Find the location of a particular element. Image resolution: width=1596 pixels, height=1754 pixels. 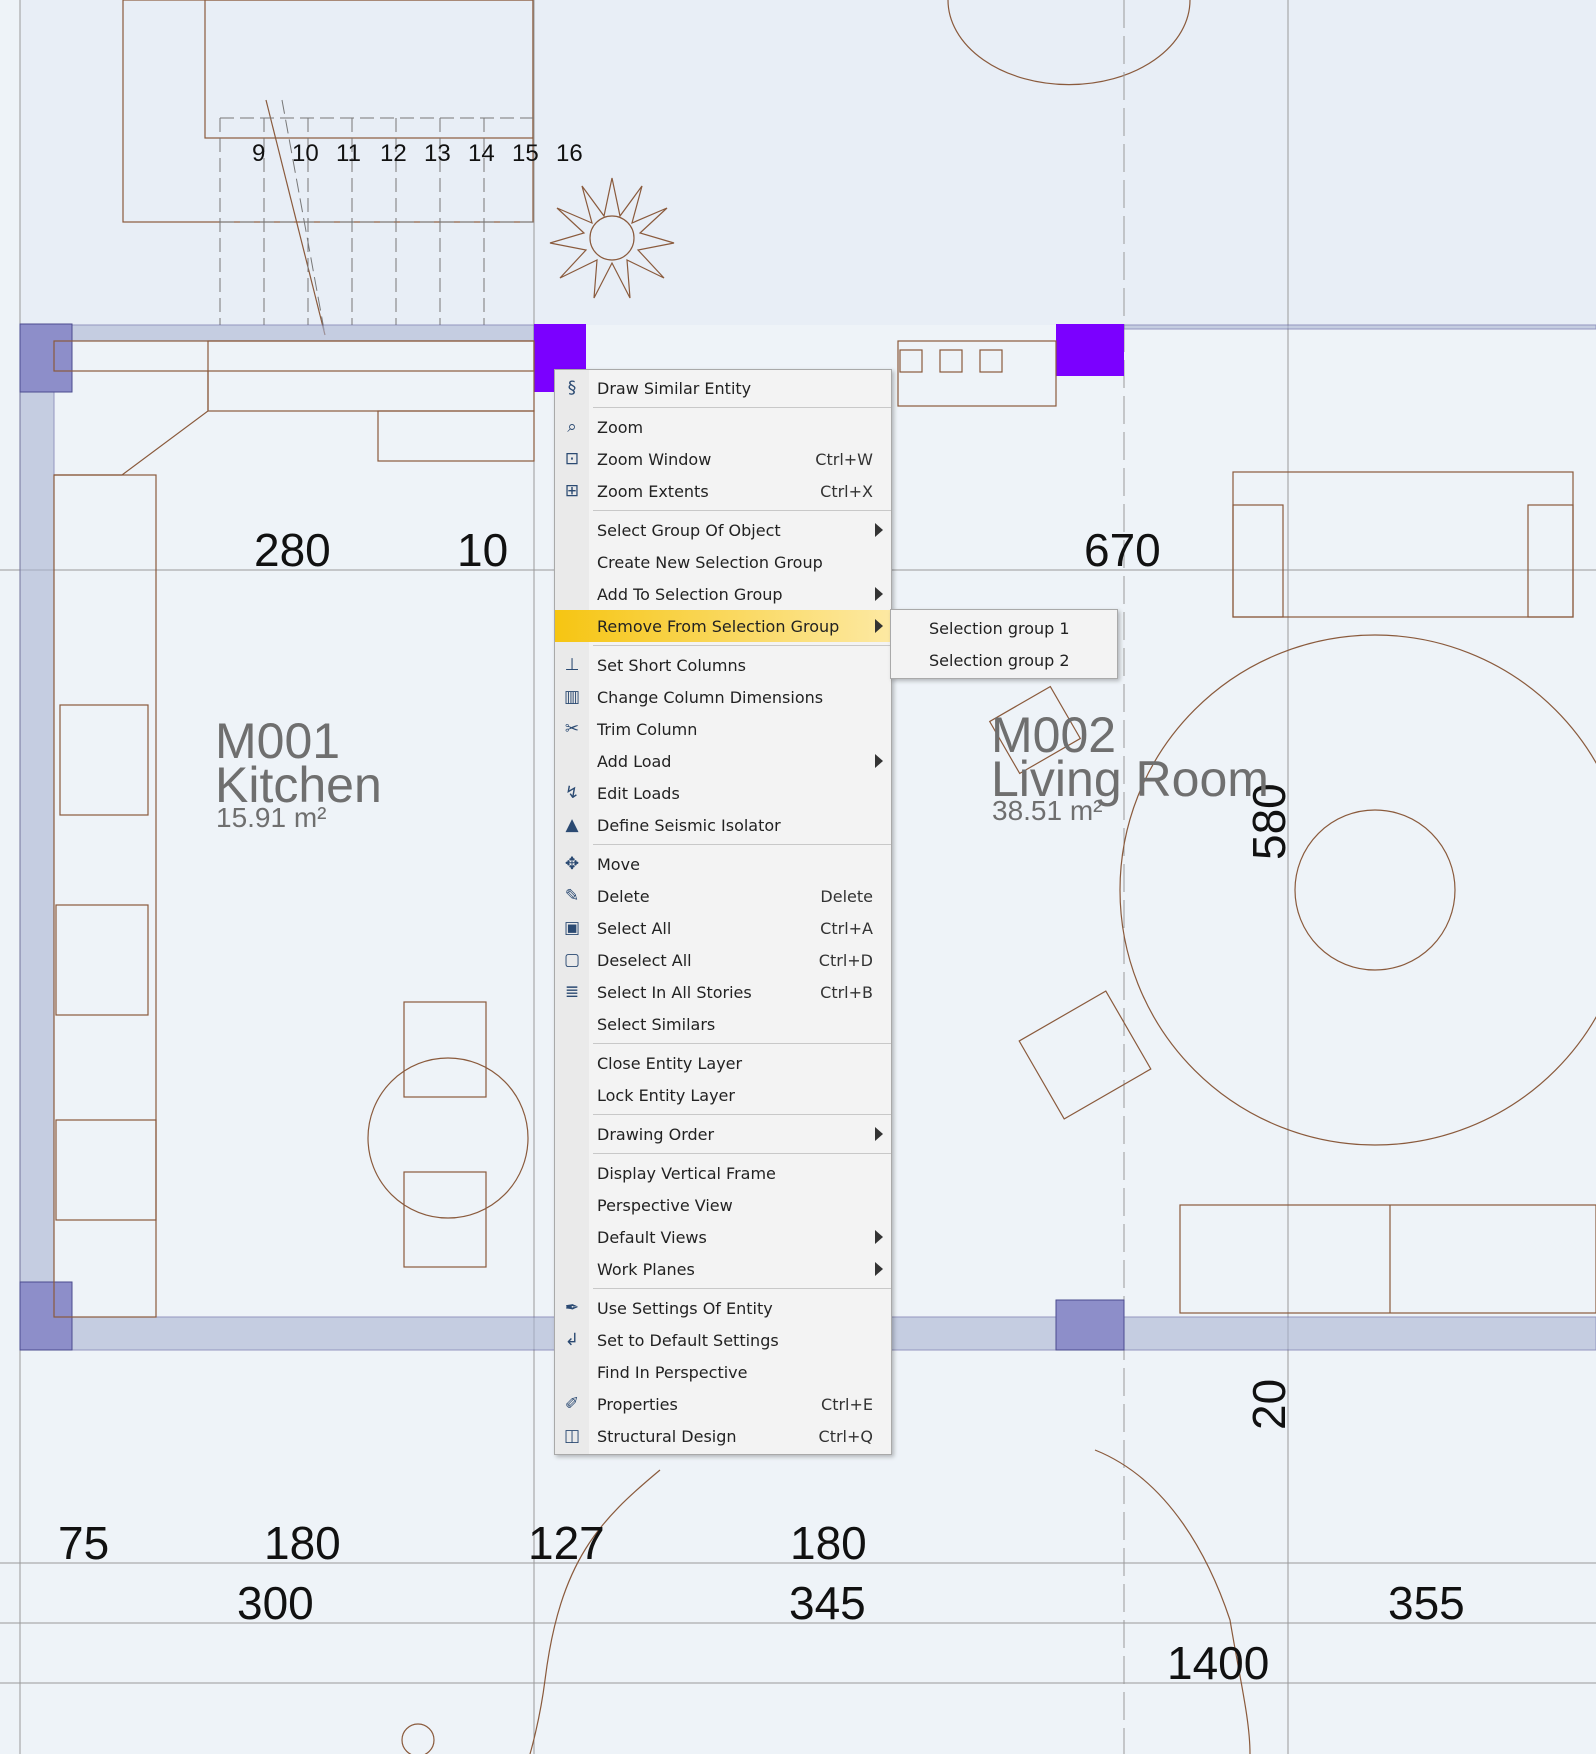

menu-item-define-seismic-isolator: ▲ Define Seismic Isolator is located at coordinates (723, 825).